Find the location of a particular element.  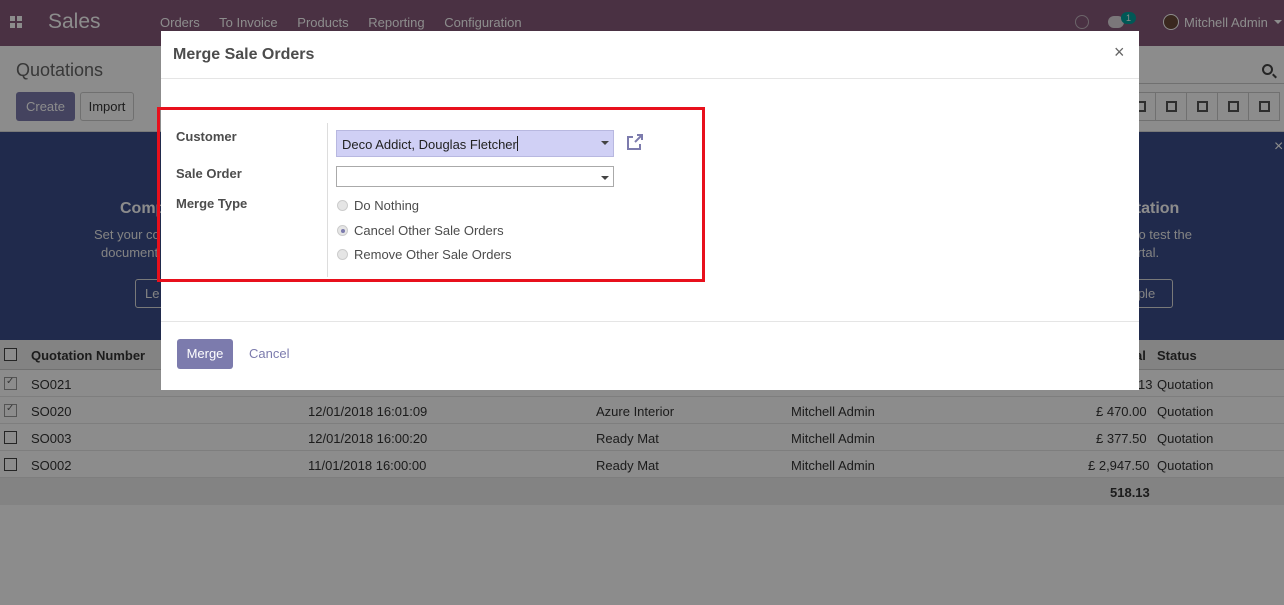

dialog-header: Merge Sale Orders × is located at coordinates (650, 55).